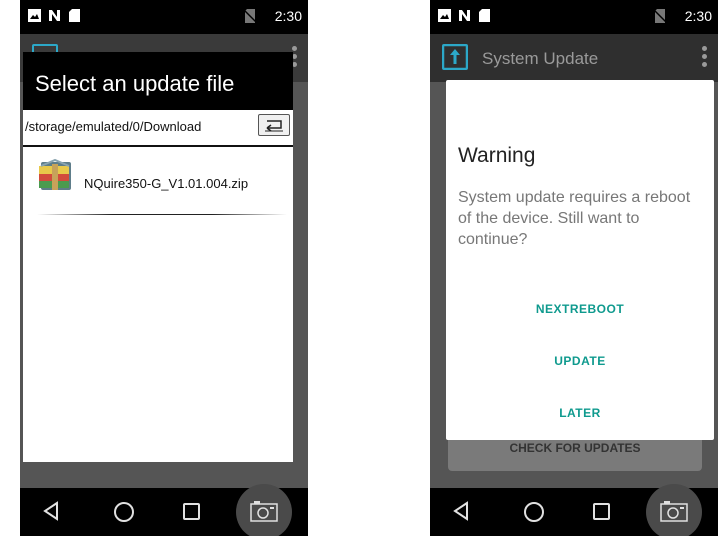 Image resolution: width=720 pixels, height=536 pixels. I want to click on parent-folder-button, so click(274, 125).